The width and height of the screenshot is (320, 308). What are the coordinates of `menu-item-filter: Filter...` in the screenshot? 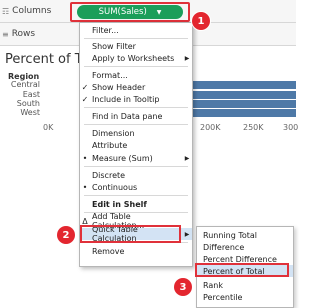 It's located at (136, 30).